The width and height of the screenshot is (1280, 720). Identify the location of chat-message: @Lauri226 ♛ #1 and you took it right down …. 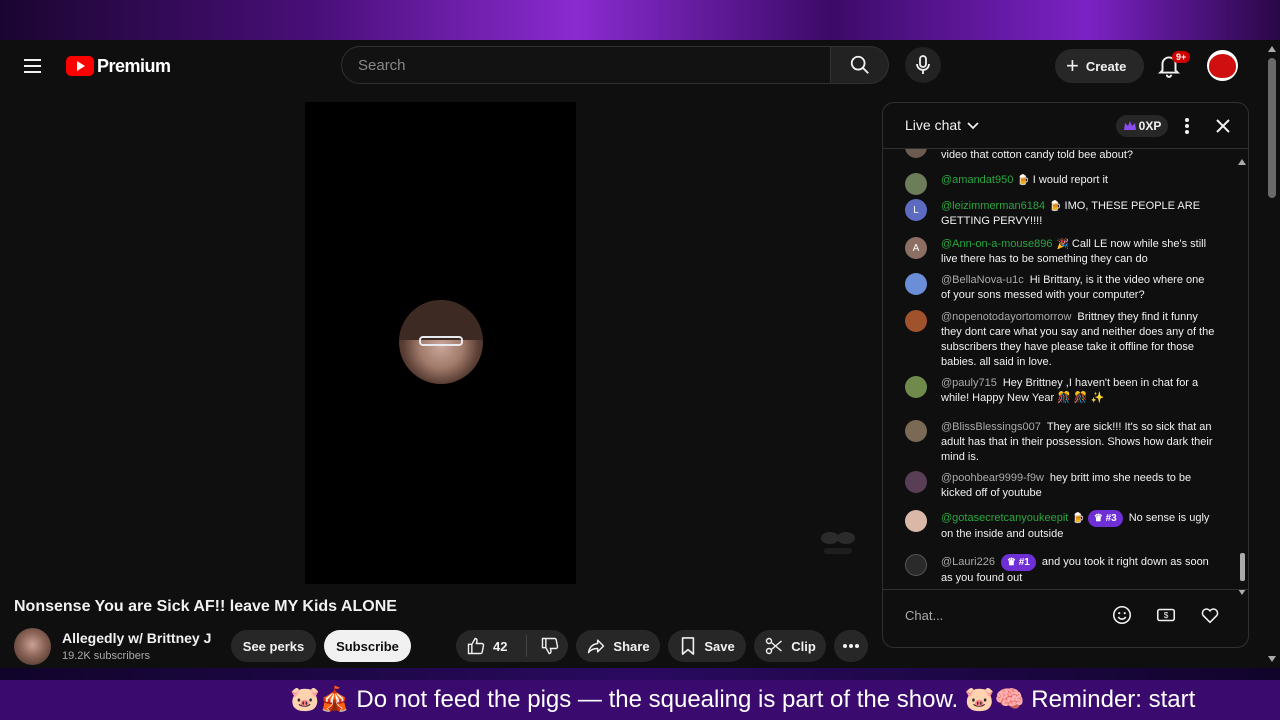
(1060, 570).